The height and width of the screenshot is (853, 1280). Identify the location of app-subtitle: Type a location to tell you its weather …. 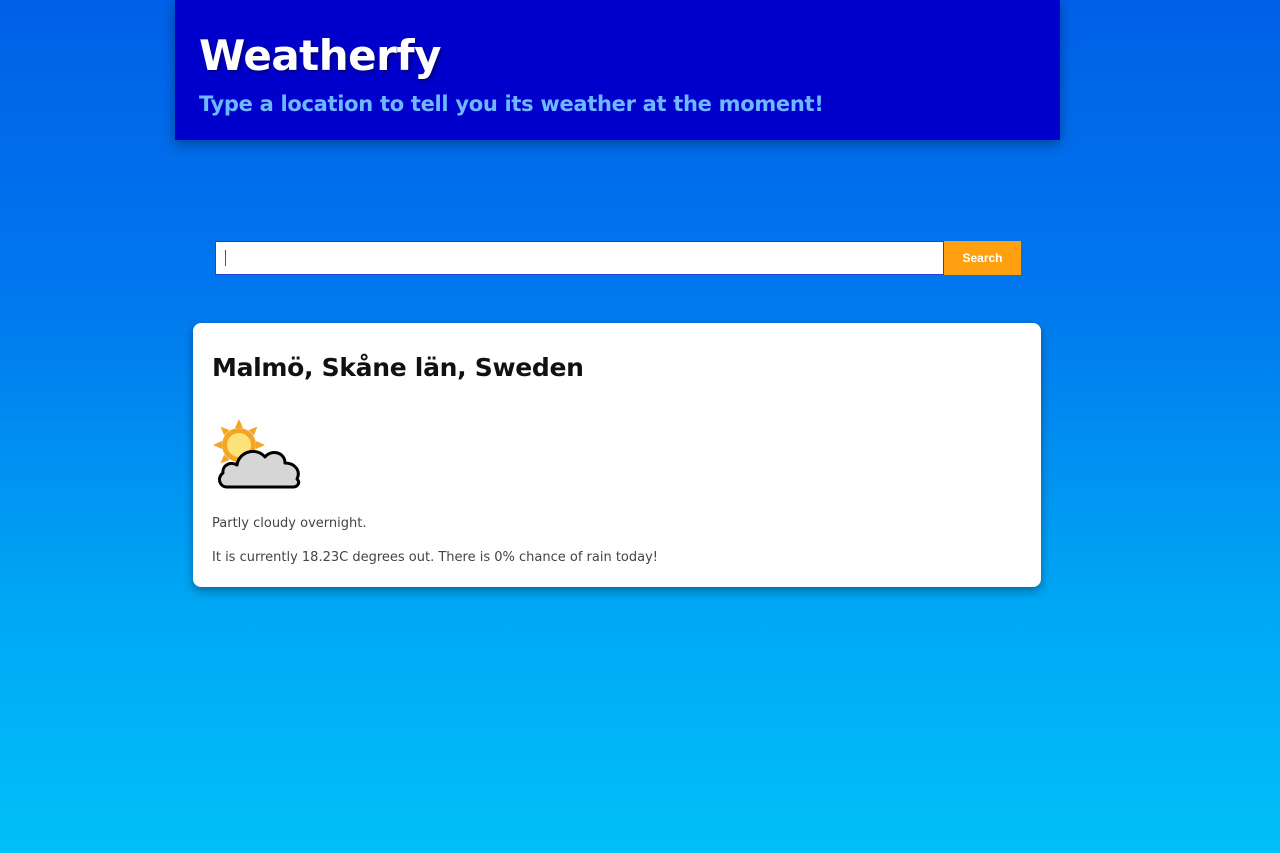
(511, 104).